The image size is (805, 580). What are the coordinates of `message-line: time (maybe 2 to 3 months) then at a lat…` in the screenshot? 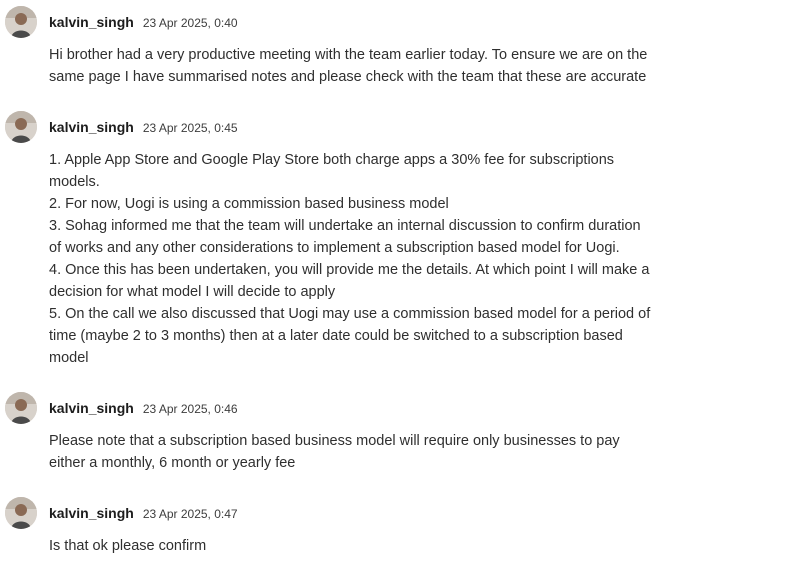 It's located at (336, 336).